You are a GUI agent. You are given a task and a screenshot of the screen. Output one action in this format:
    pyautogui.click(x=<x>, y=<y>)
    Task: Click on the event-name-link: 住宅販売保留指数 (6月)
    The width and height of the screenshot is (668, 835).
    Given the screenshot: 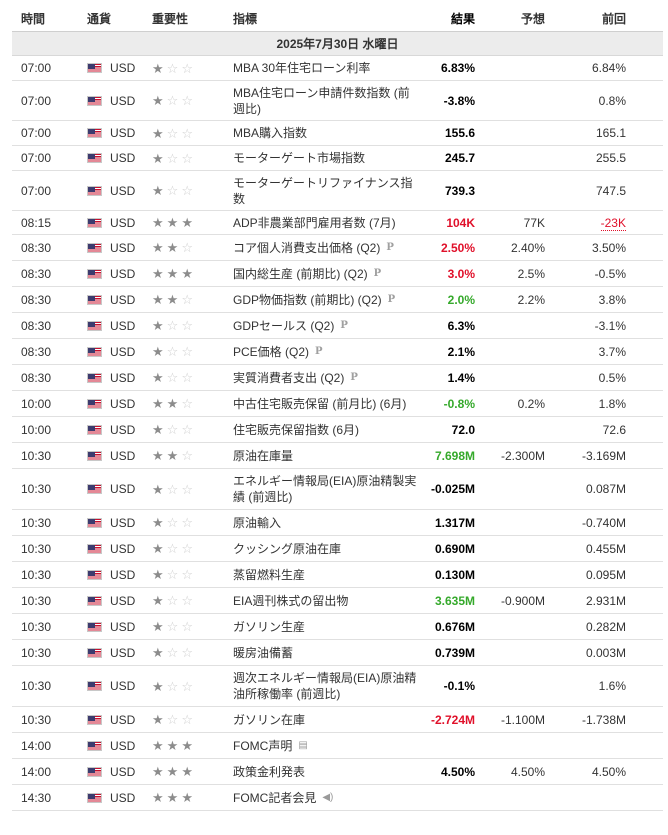 What is the action you would take?
    pyautogui.click(x=296, y=430)
    